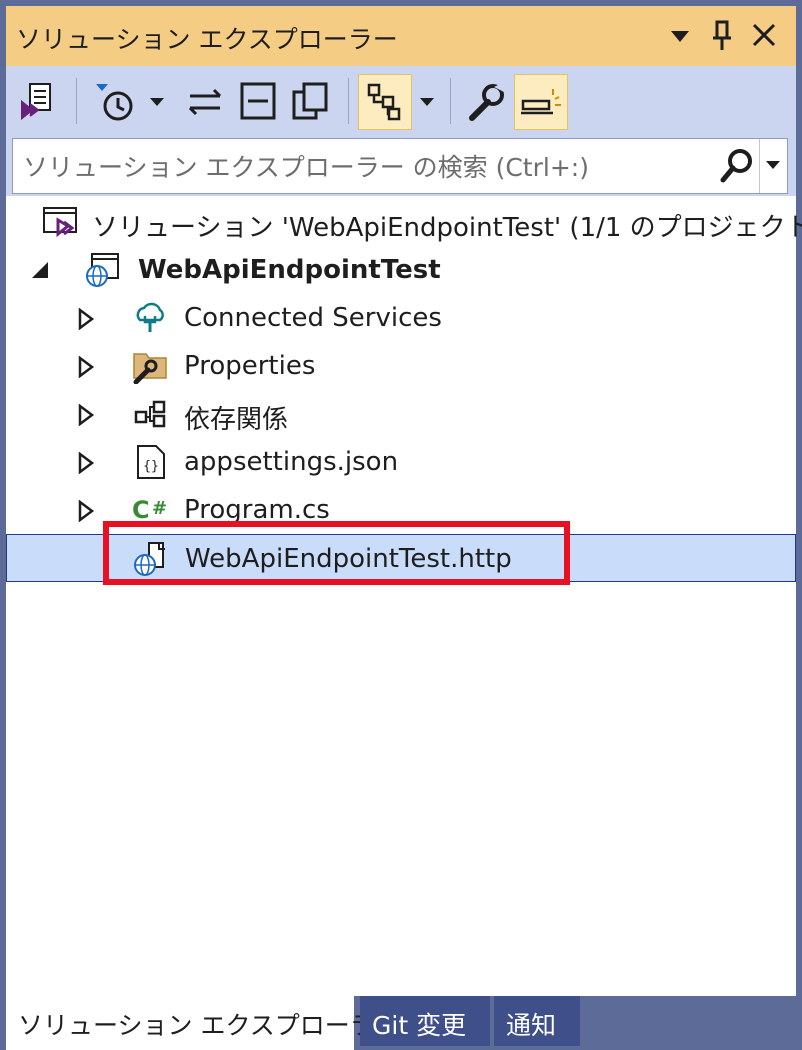  What do you see at coordinates (485, 102) in the screenshot?
I see `properties-wrench-icon` at bounding box center [485, 102].